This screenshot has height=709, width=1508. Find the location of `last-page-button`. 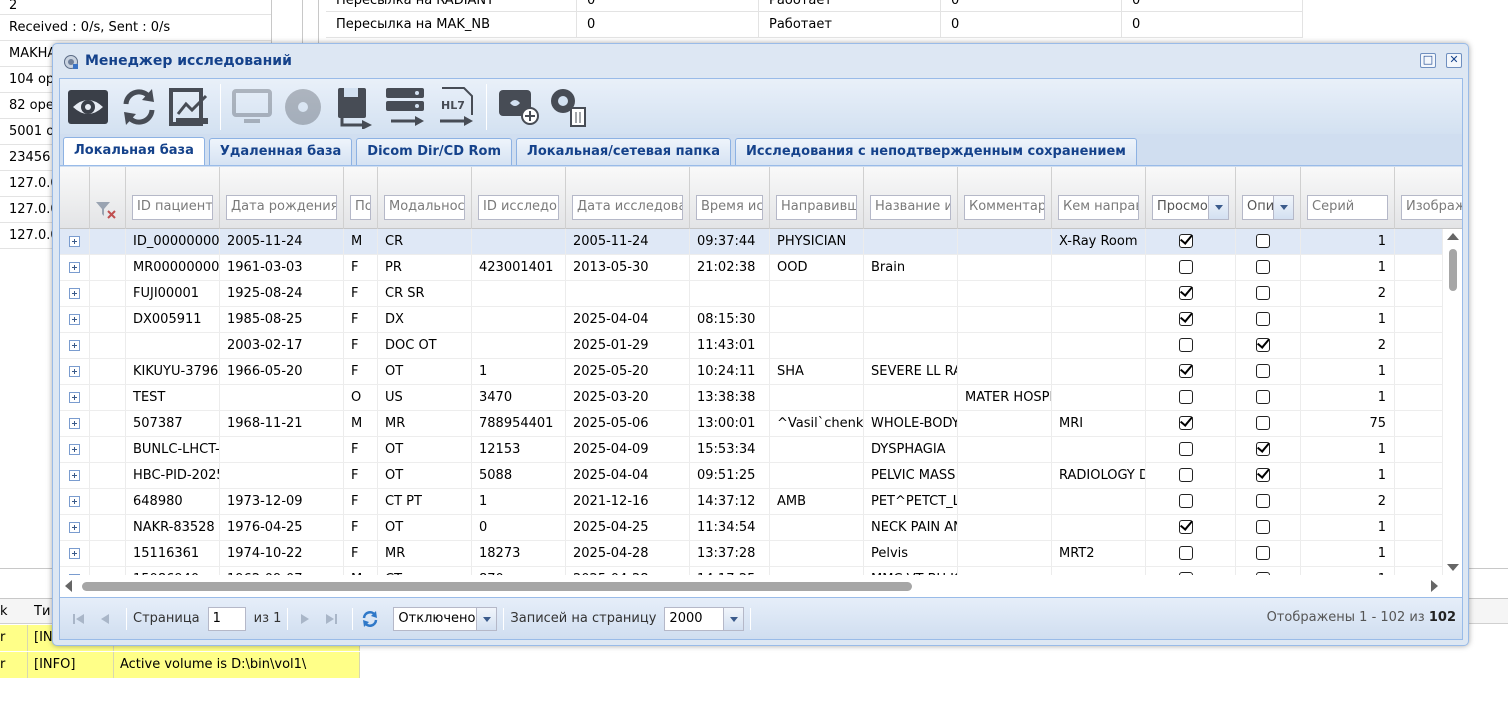

last-page-button is located at coordinates (331, 619).